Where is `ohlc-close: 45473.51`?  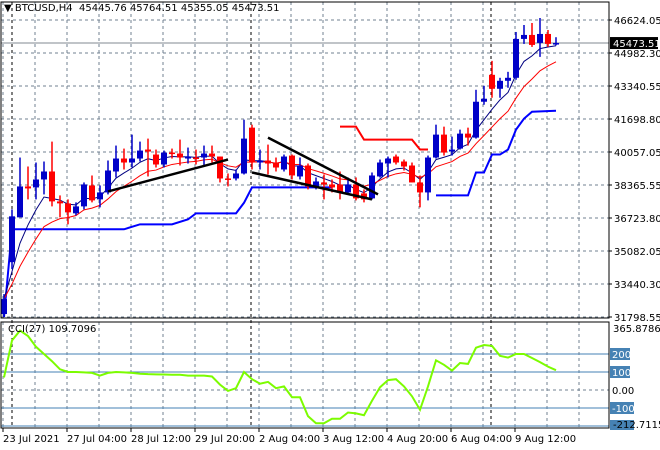
ohlc-close: 45473.51 is located at coordinates (255, 8).